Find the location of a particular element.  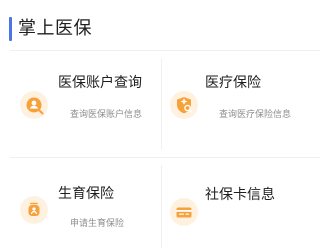

tile-subtitle: 查询医疗保险信息 is located at coordinates (255, 115).